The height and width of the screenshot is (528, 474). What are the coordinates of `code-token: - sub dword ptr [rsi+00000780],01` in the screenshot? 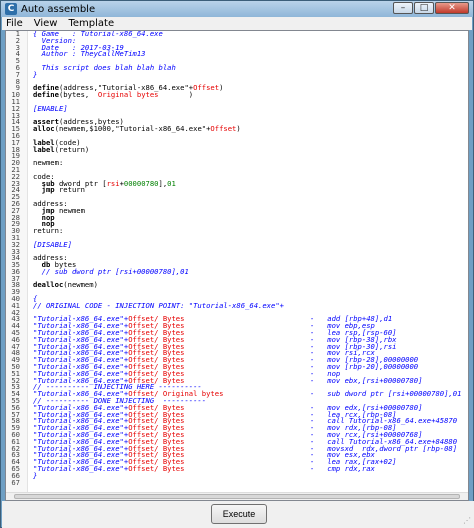 It's located at (342, 394).